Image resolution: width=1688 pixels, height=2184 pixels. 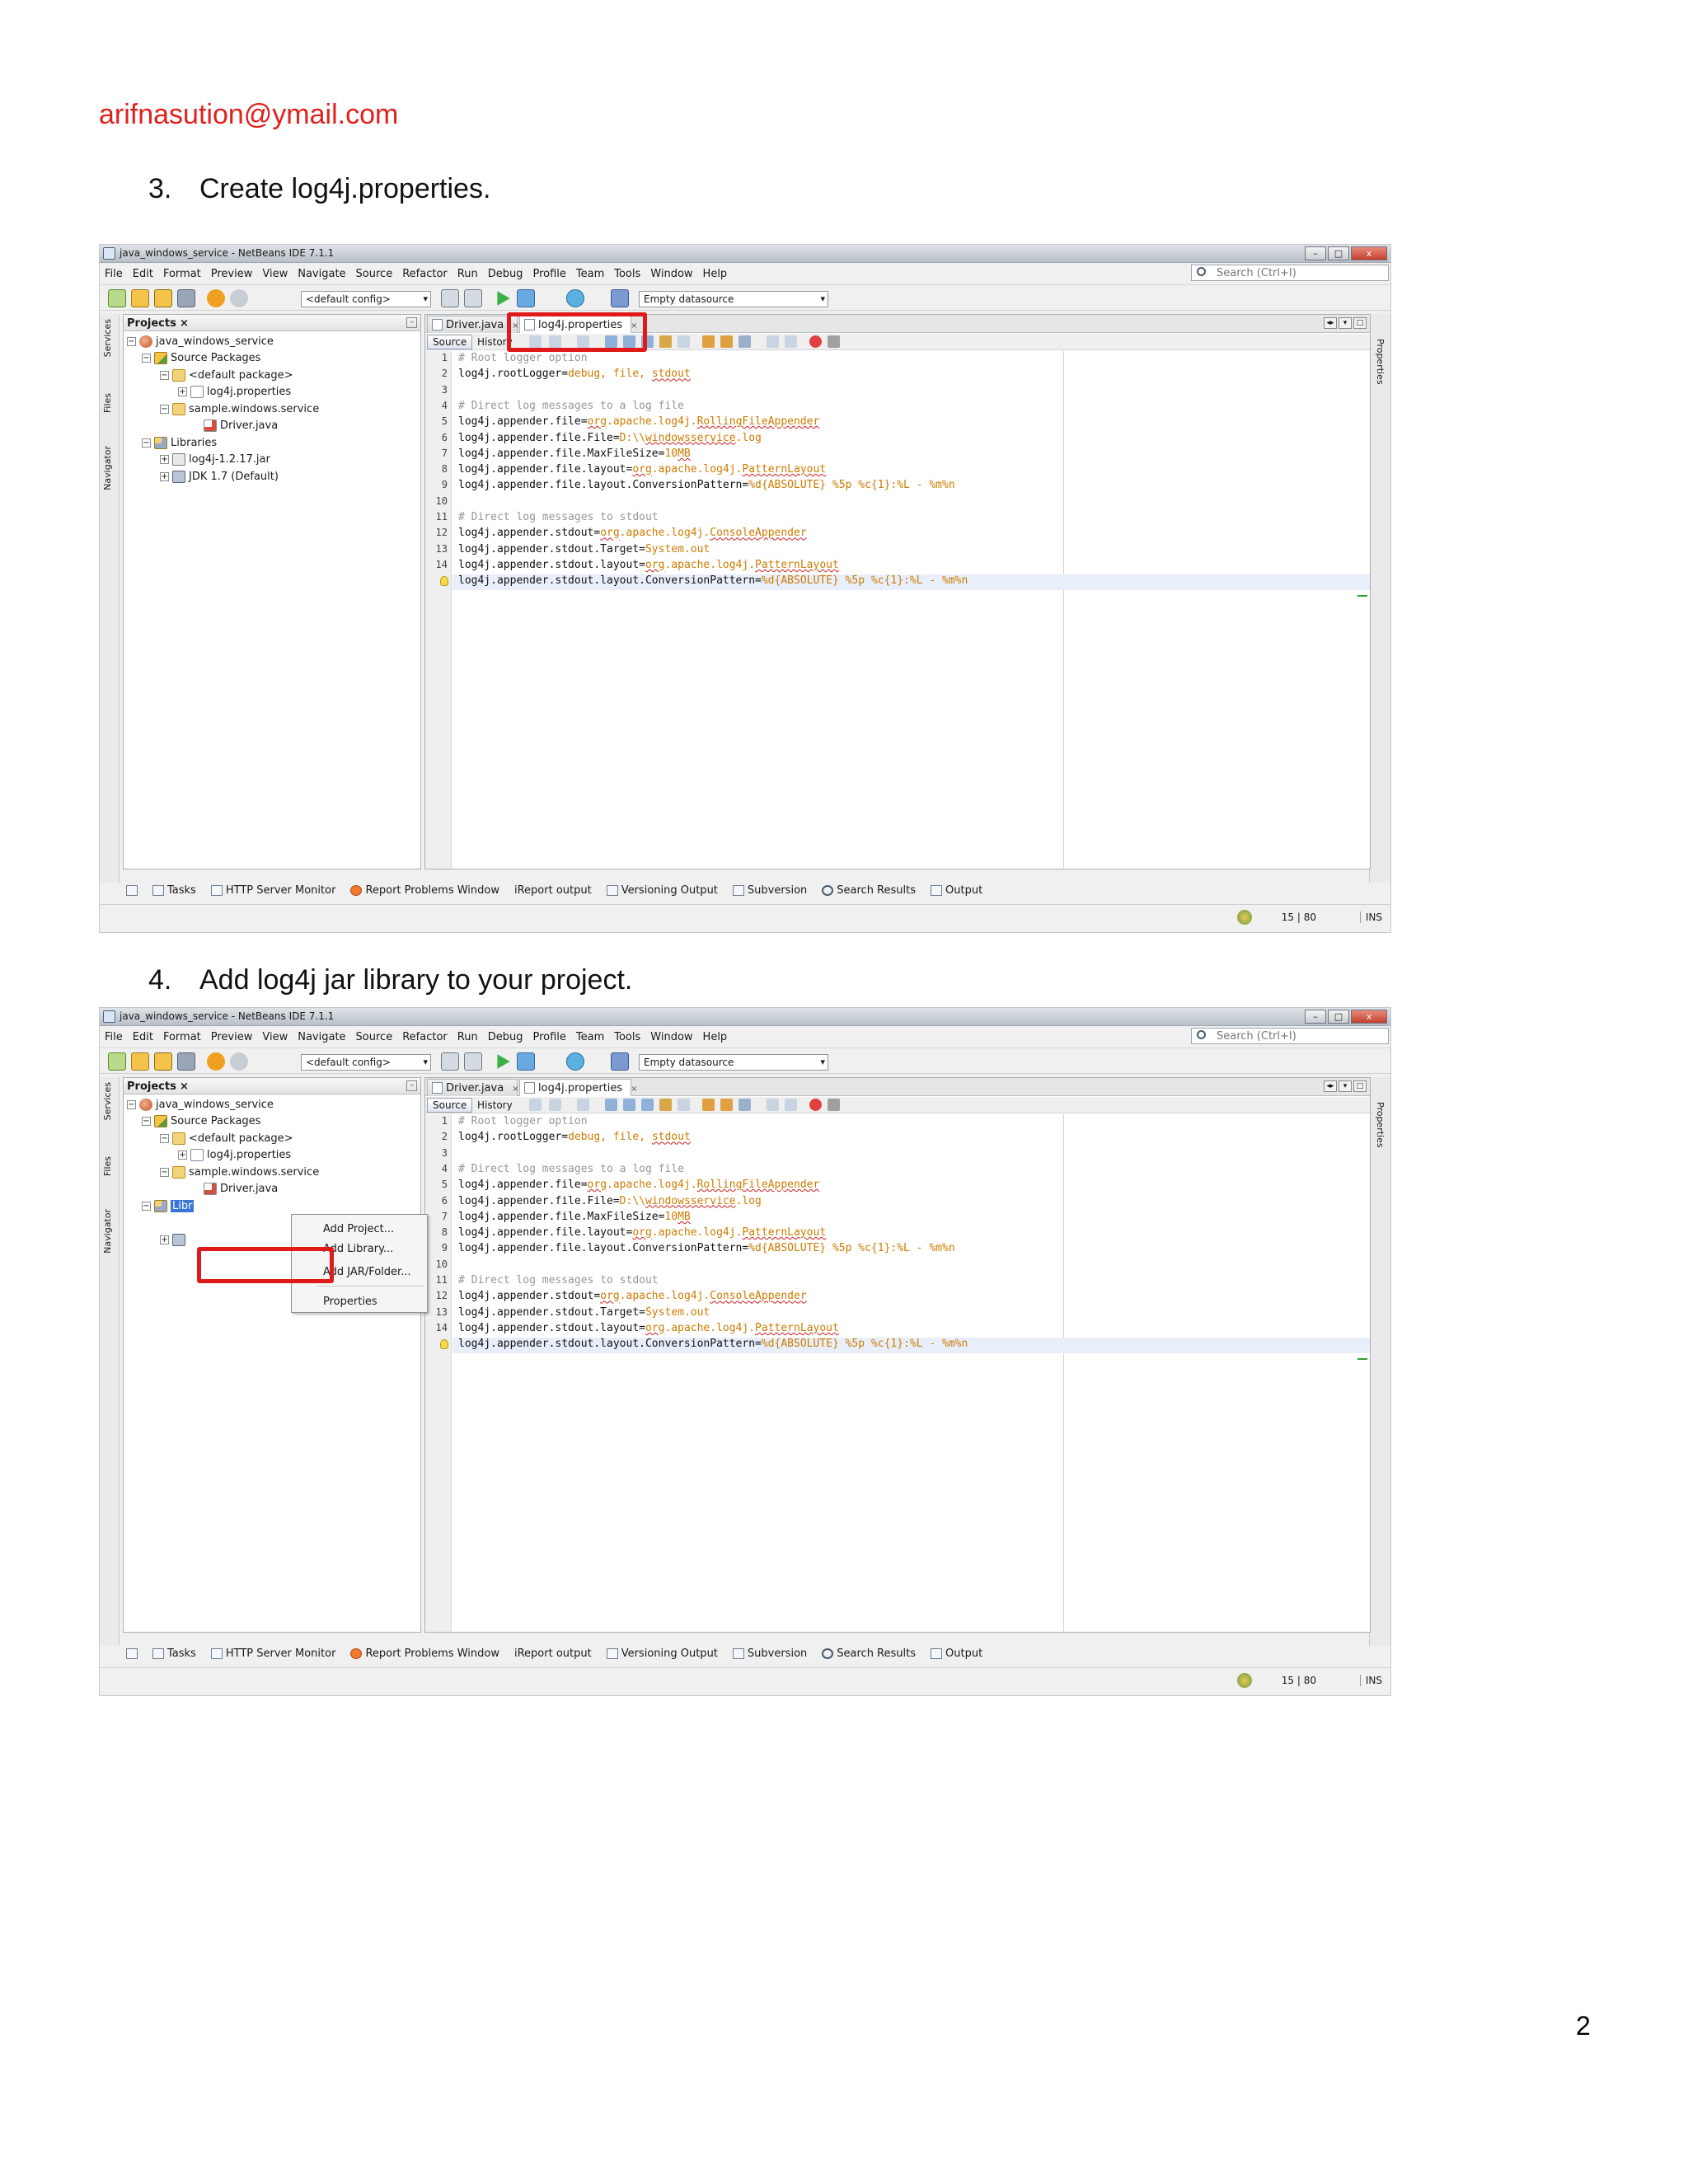 What do you see at coordinates (232, 274) in the screenshot?
I see `menu-preview: Preview` at bounding box center [232, 274].